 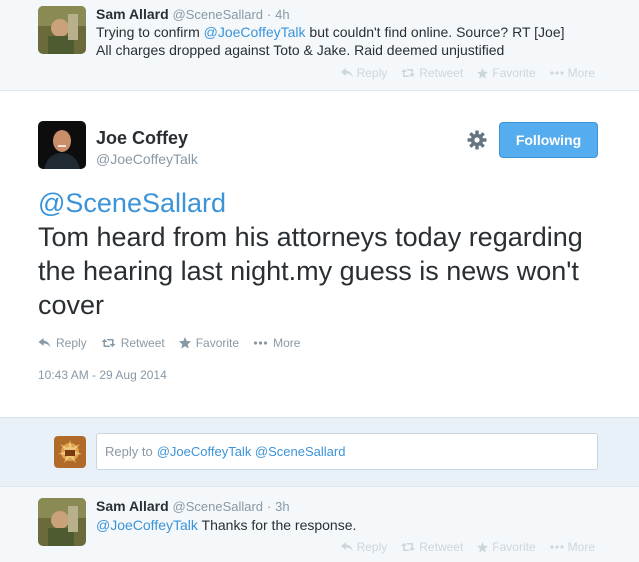 I want to click on tweet-text-segment: Trying to confirm, so click(x=150, y=32).